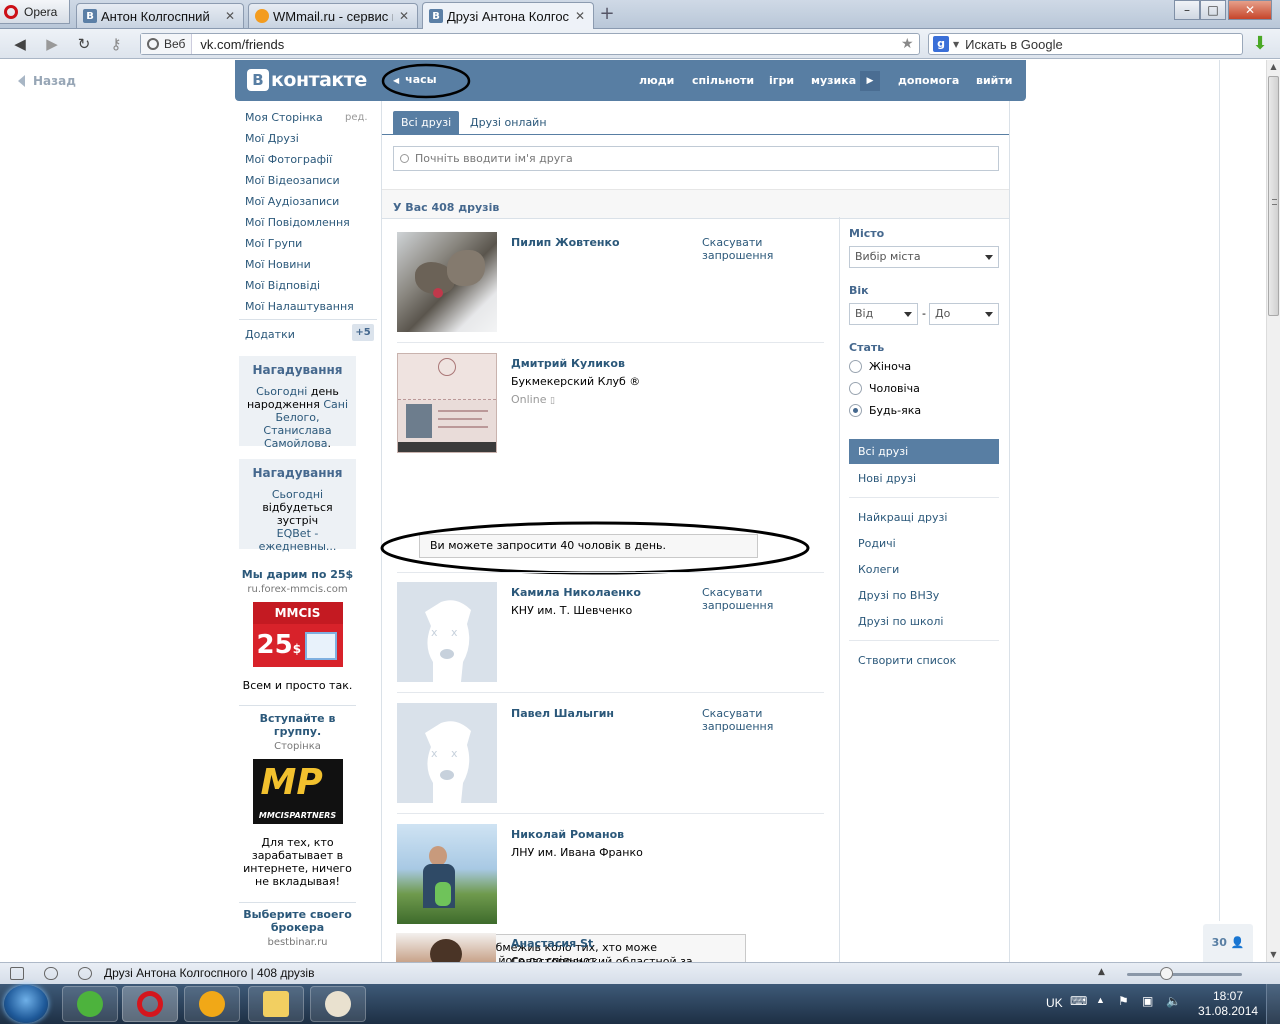 The image size is (1280, 1024). What do you see at coordinates (276, 1004) in the screenshot?
I see `taskbar-explorer` at bounding box center [276, 1004].